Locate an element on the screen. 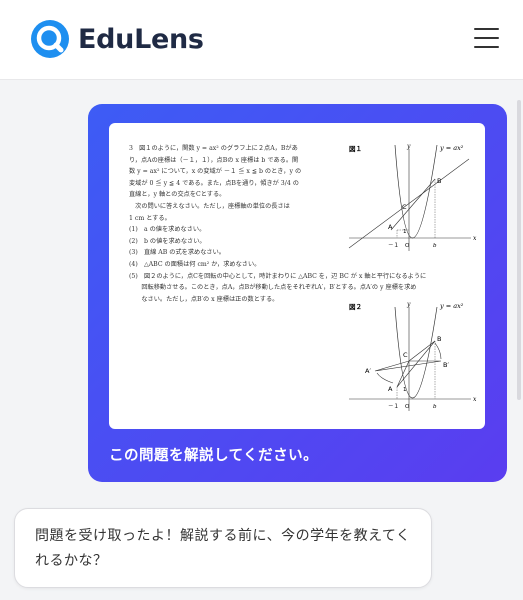  fig2-x-label: x is located at coordinates (475, 399).